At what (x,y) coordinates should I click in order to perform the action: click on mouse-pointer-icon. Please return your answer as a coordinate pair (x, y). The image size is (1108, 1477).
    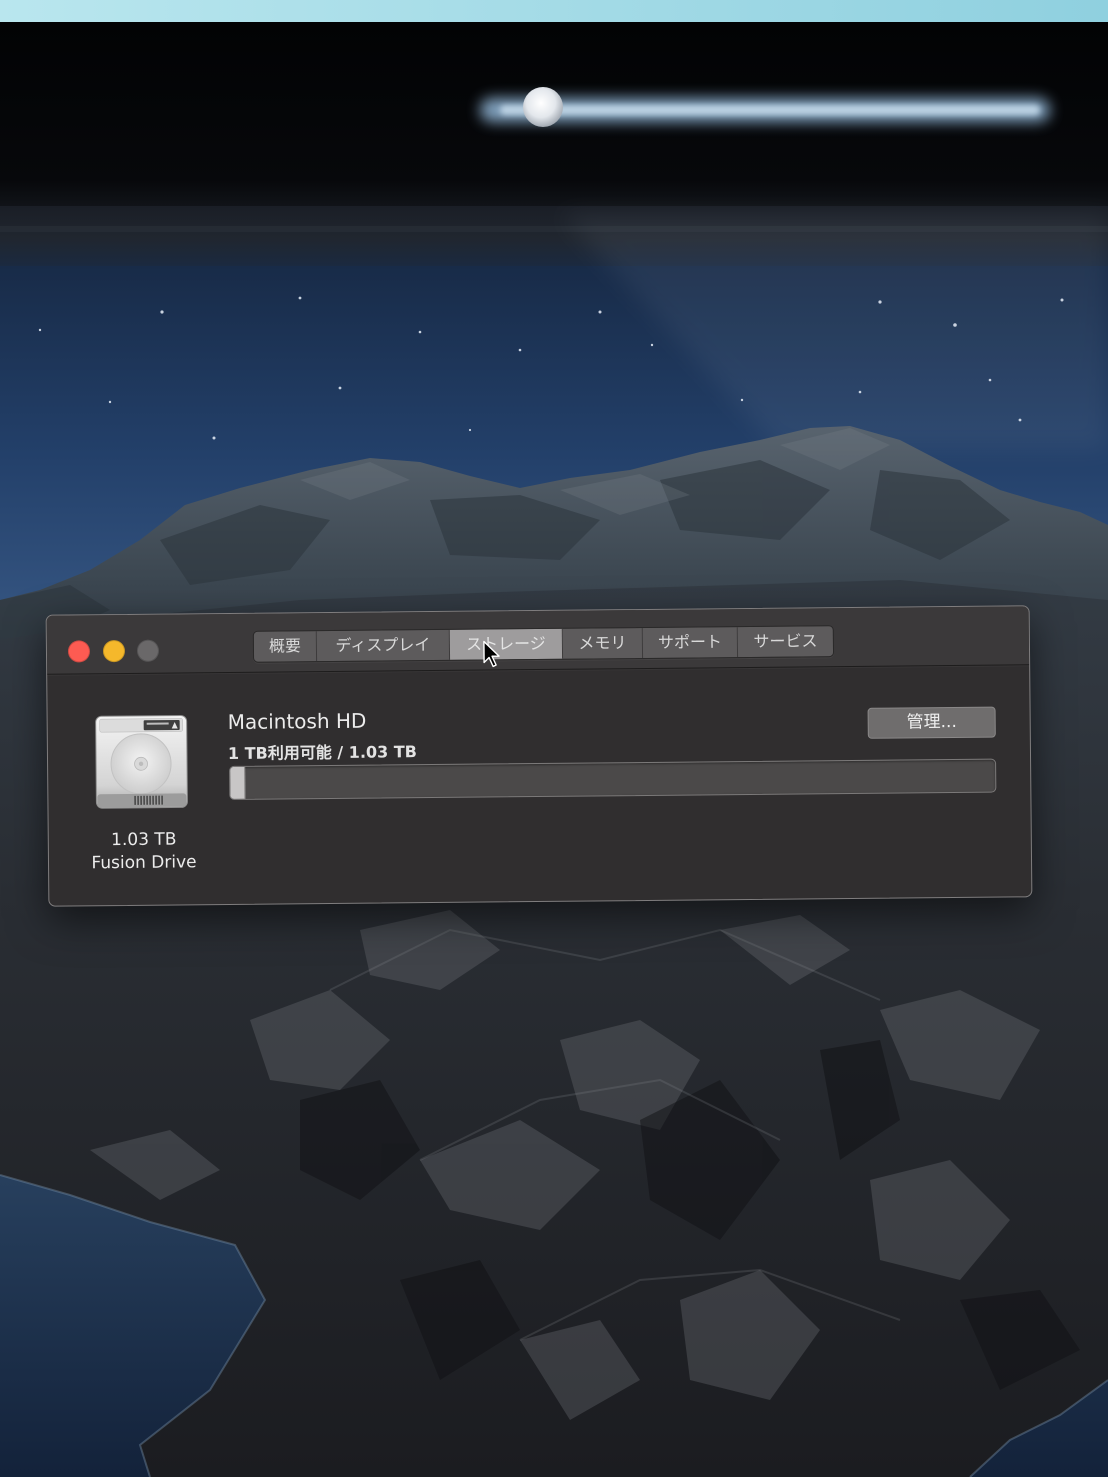
    Looking at the image, I should click on (491, 654).